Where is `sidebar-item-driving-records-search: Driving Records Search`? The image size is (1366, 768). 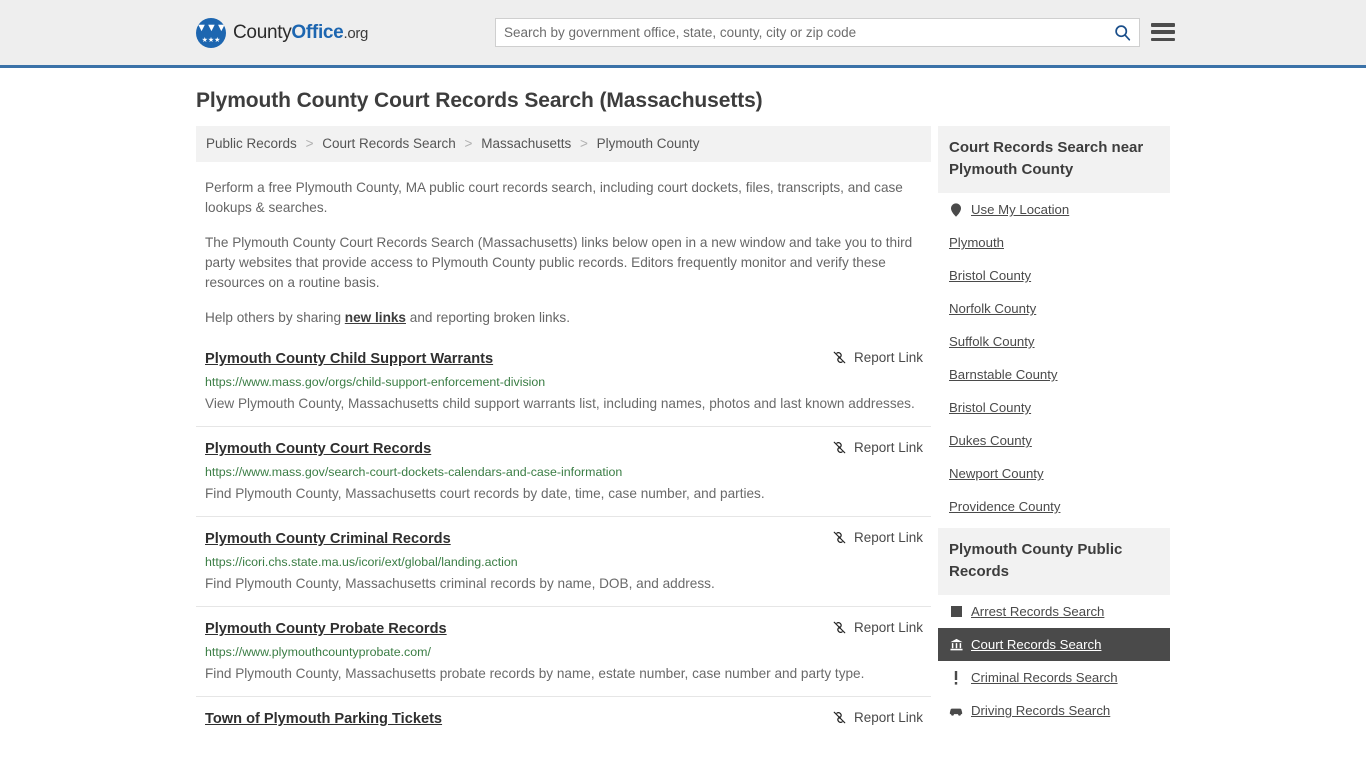
sidebar-item-driving-records-search: Driving Records Search is located at coordinates (1054, 710).